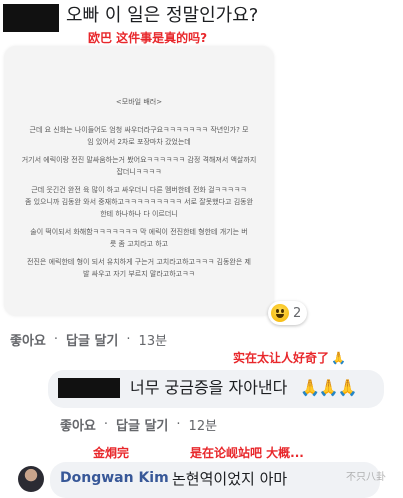 Image resolution: width=403 pixels, height=498 pixels. I want to click on avatar, so click(31, 479).